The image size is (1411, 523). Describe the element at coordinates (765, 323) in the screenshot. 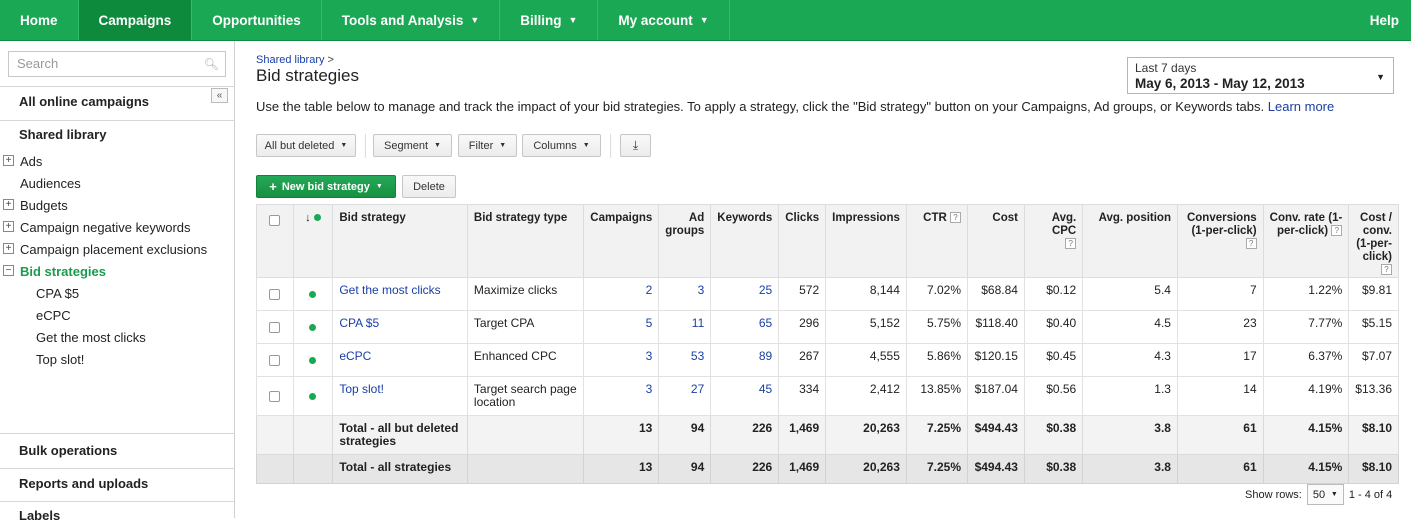

I see `keywords-link: 65` at that location.